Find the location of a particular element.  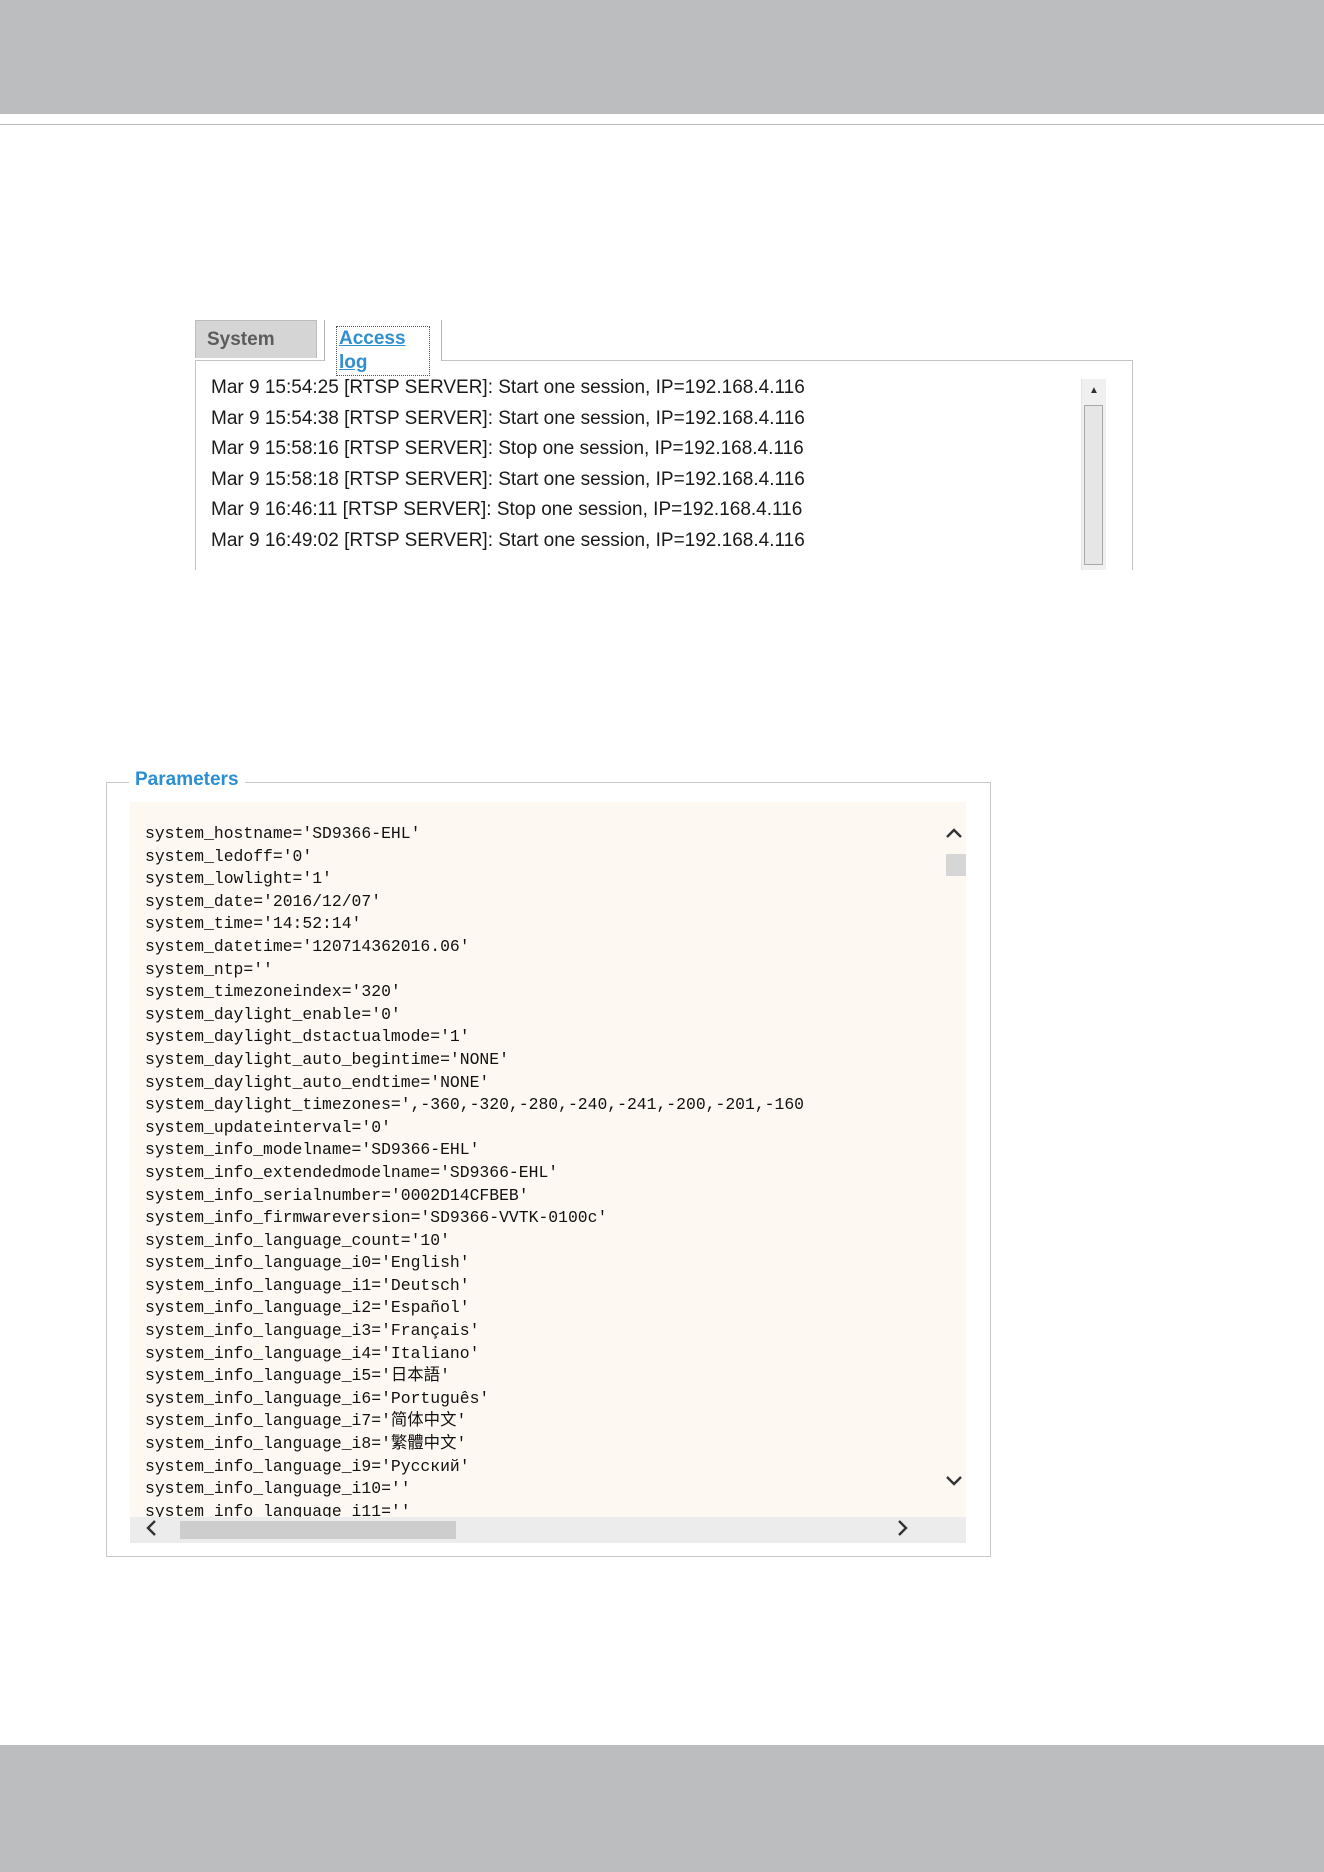

parameter-line: system_info_language_i7='简体中文' is located at coordinates (306, 1421).